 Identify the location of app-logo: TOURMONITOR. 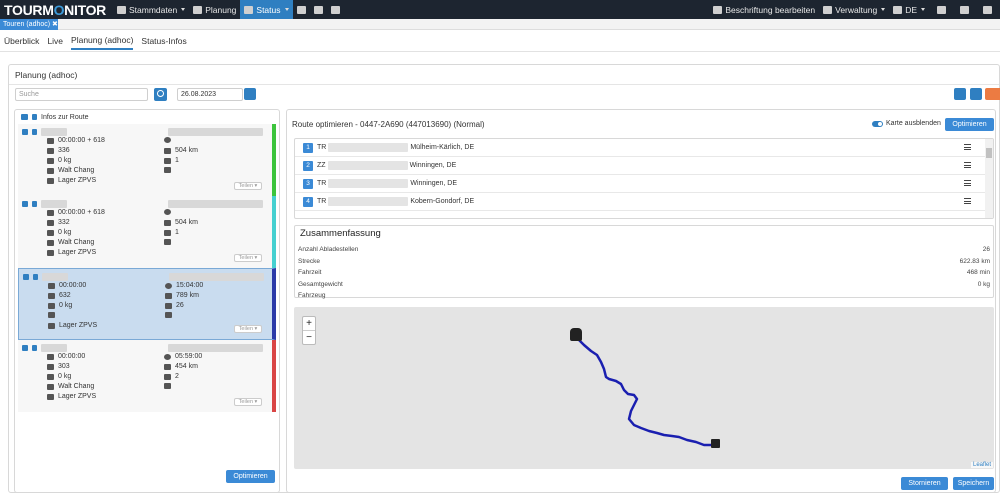
(56, 10).